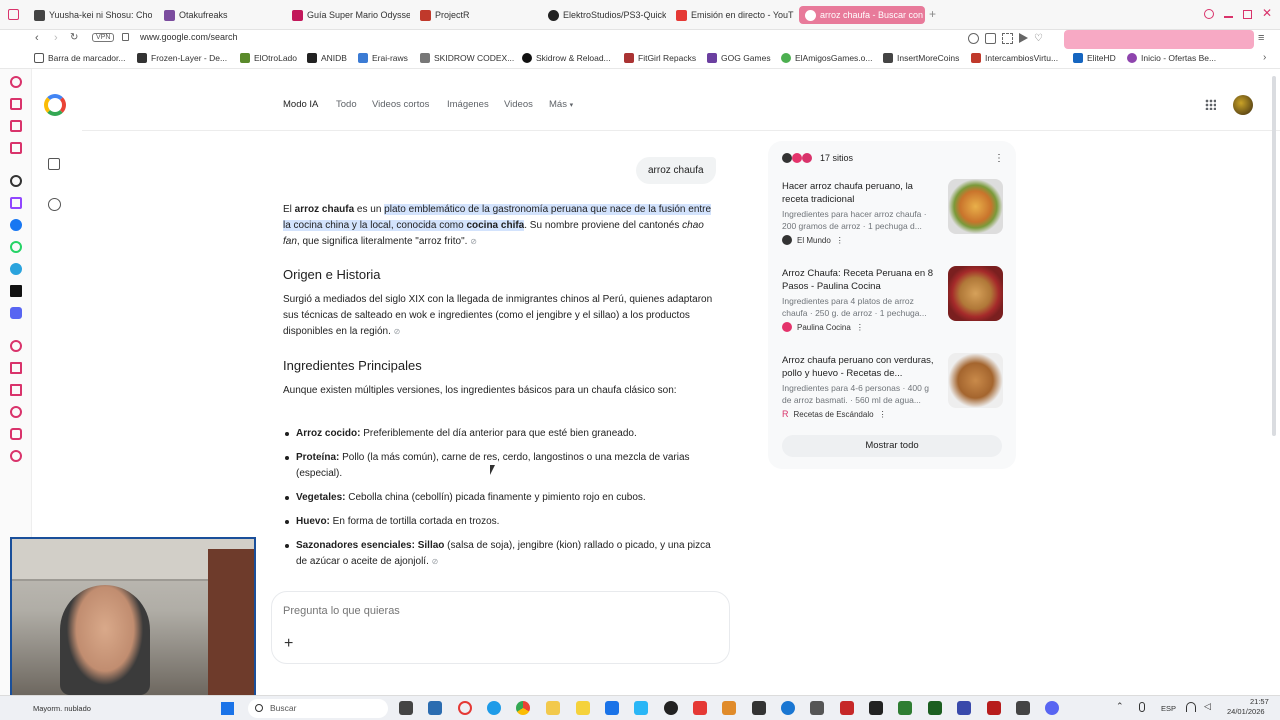  Describe the element at coordinates (892, 446) in the screenshot. I see `show-all-button: Mostrar todo` at that location.